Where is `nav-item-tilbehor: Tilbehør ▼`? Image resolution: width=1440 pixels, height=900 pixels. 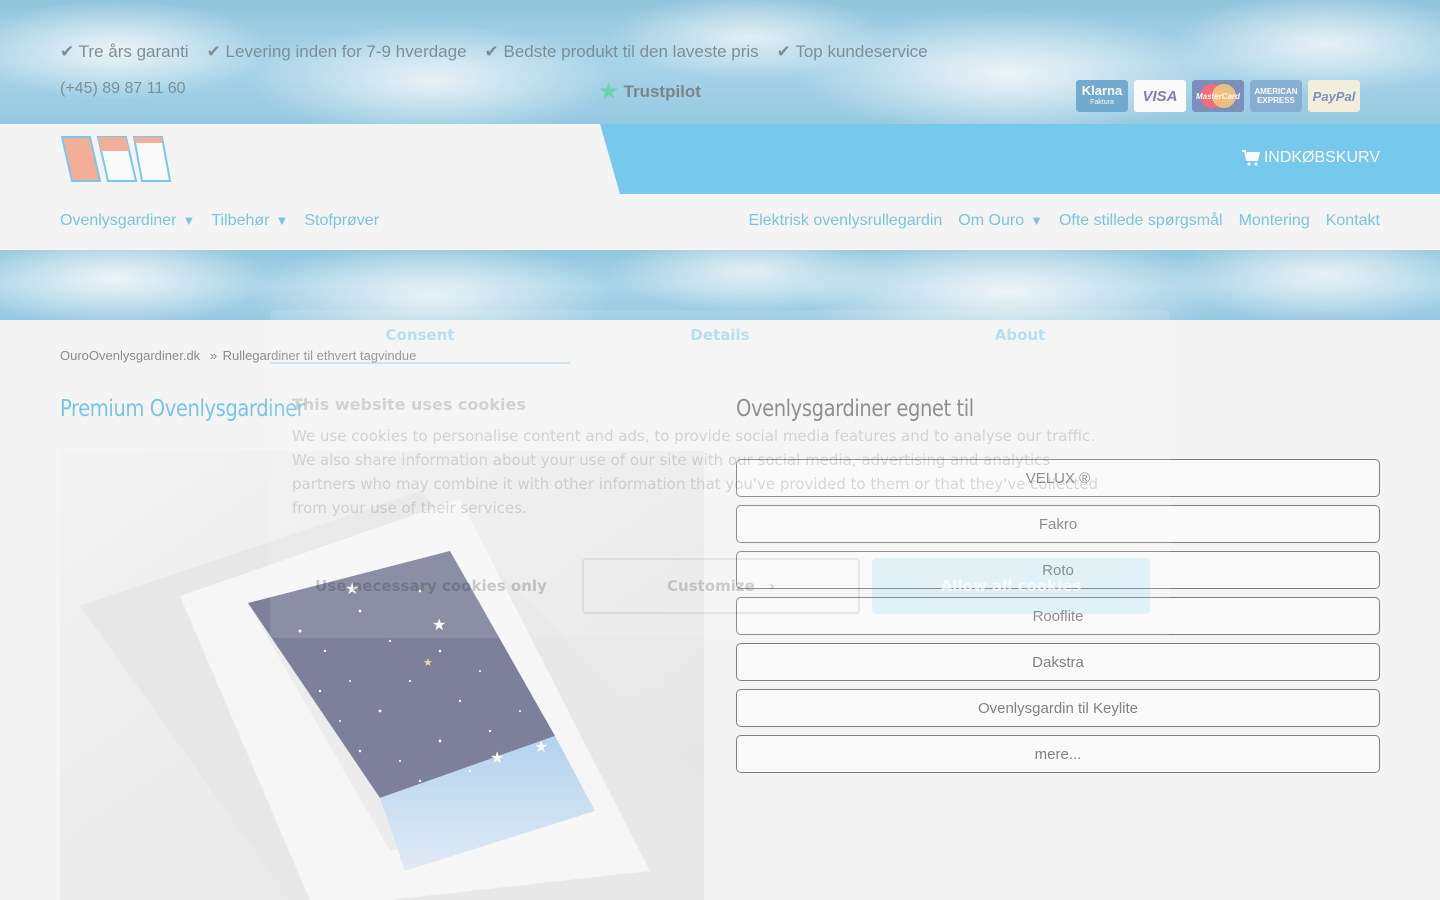 nav-item-tilbehor: Tilbehør ▼ is located at coordinates (249, 221).